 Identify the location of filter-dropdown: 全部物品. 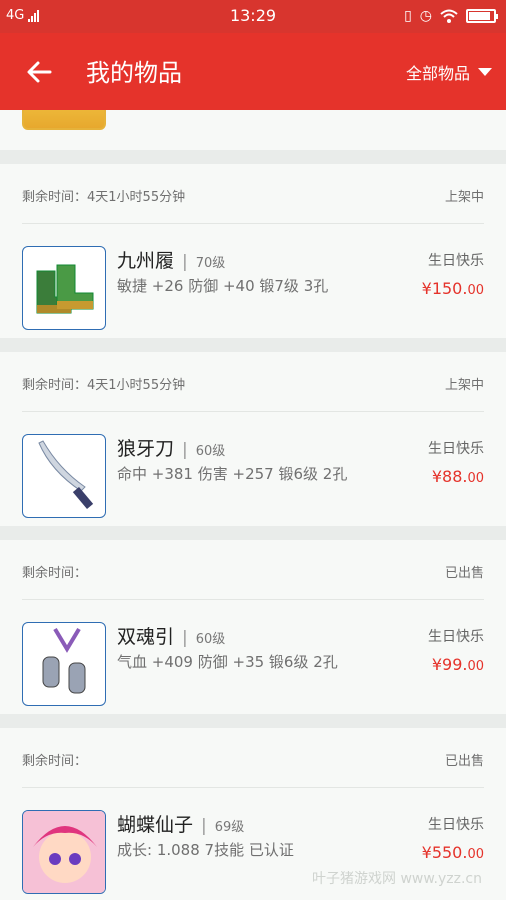
(449, 72).